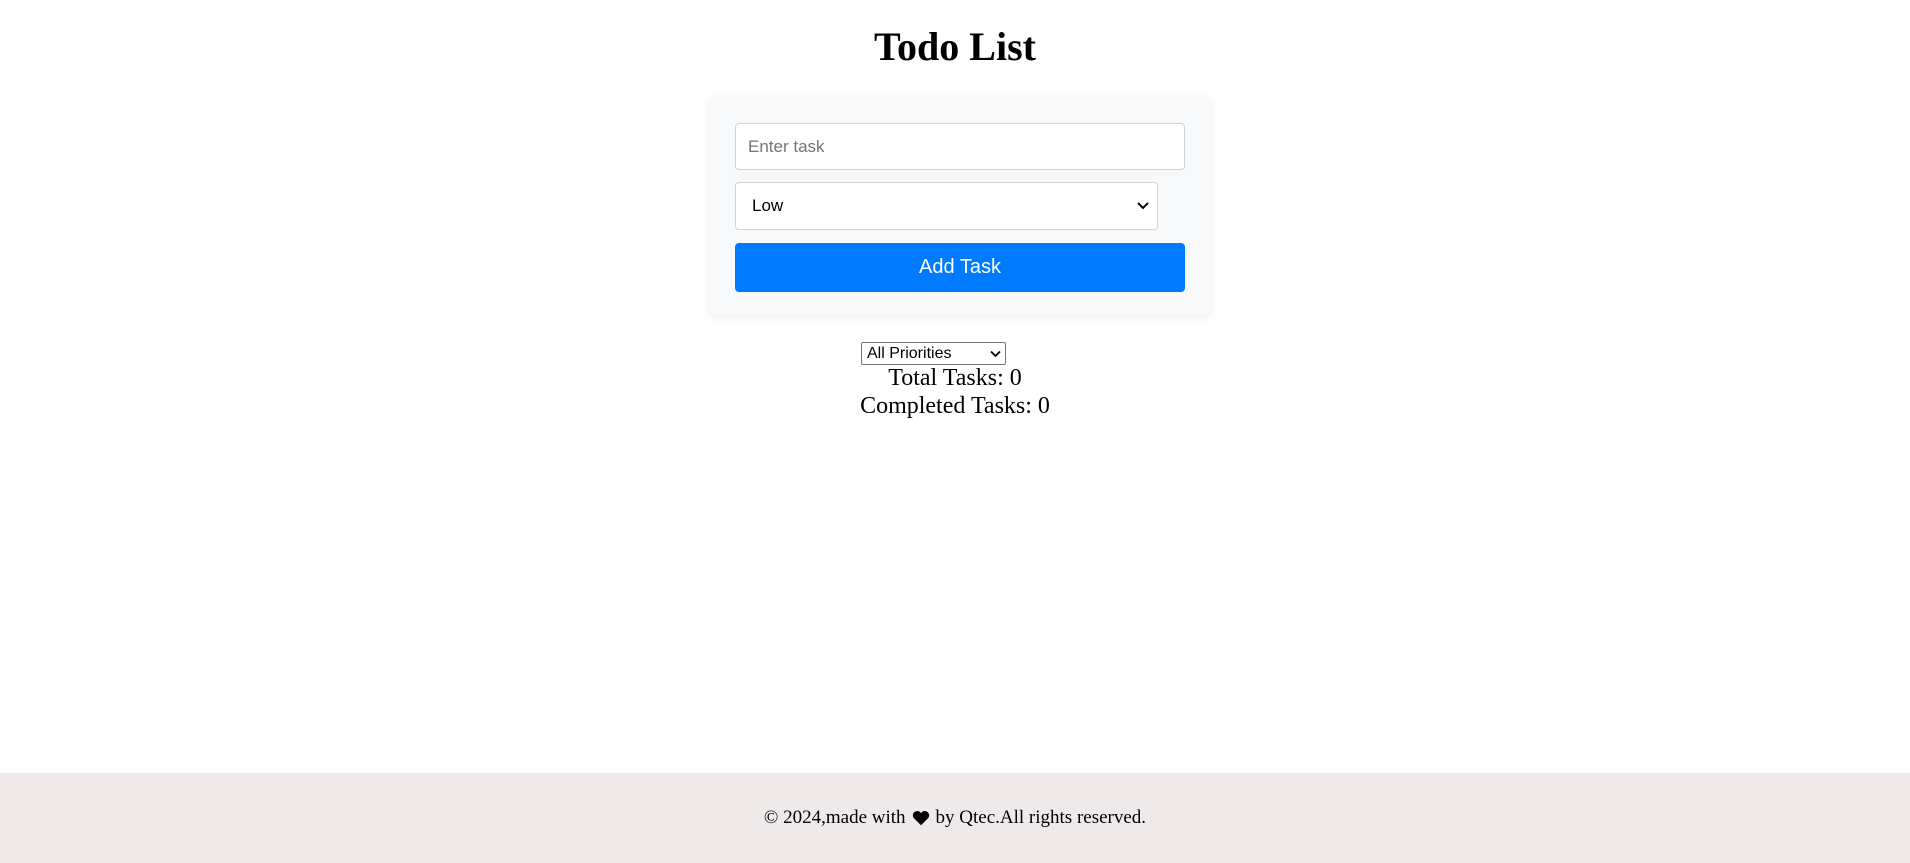  I want to click on priority-filter-select: All Priorities, so click(933, 353).